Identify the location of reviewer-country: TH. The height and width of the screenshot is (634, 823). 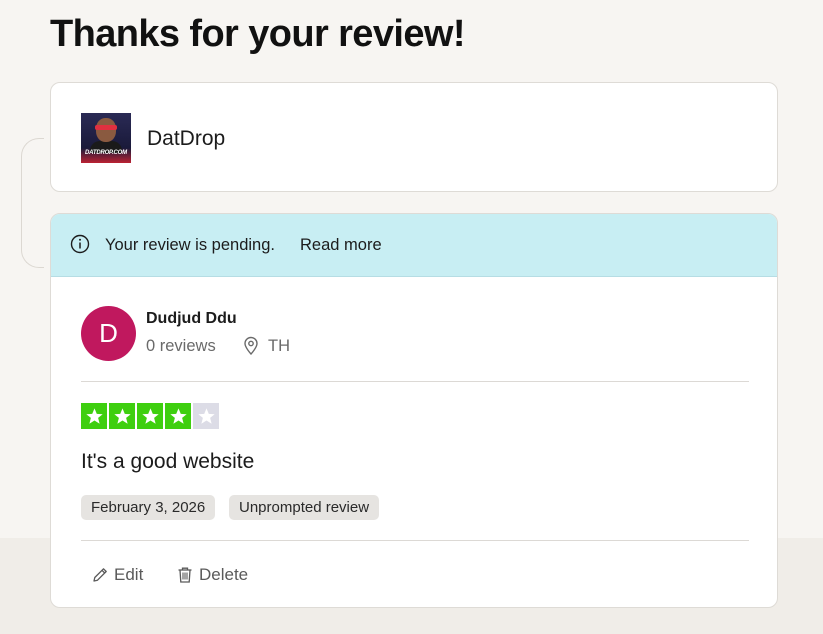
(279, 346).